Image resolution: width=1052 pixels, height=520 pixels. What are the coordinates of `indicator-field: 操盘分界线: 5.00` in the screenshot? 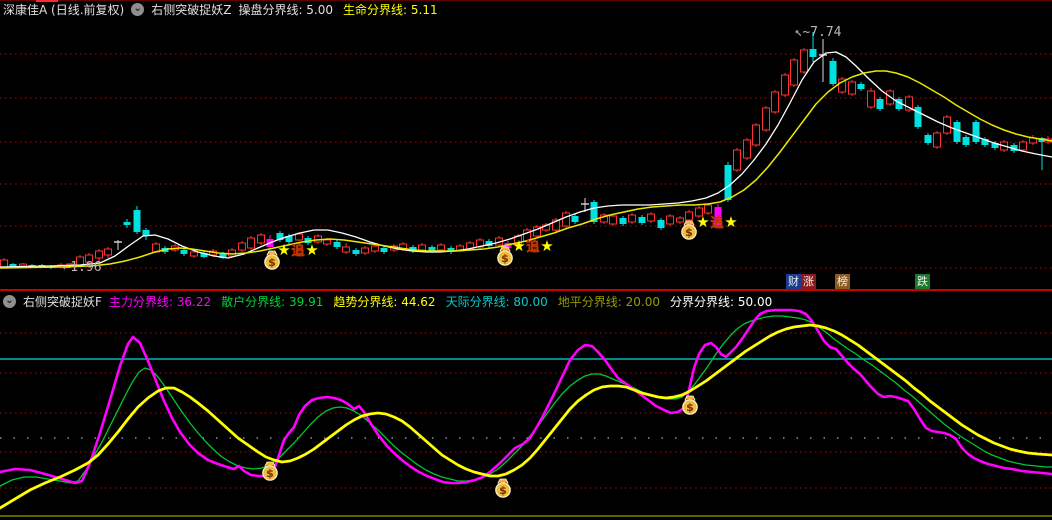 It's located at (286, 10).